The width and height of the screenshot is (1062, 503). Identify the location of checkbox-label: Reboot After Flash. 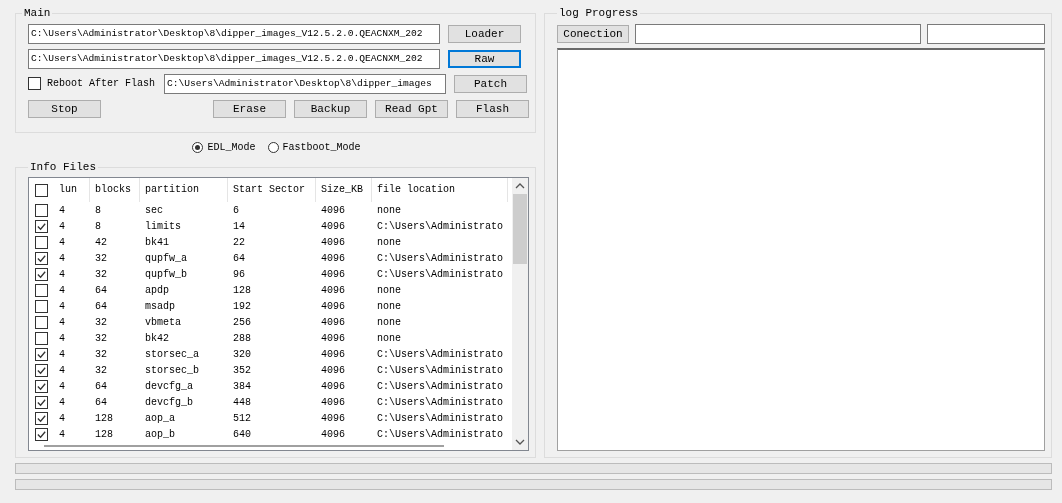
(101, 83).